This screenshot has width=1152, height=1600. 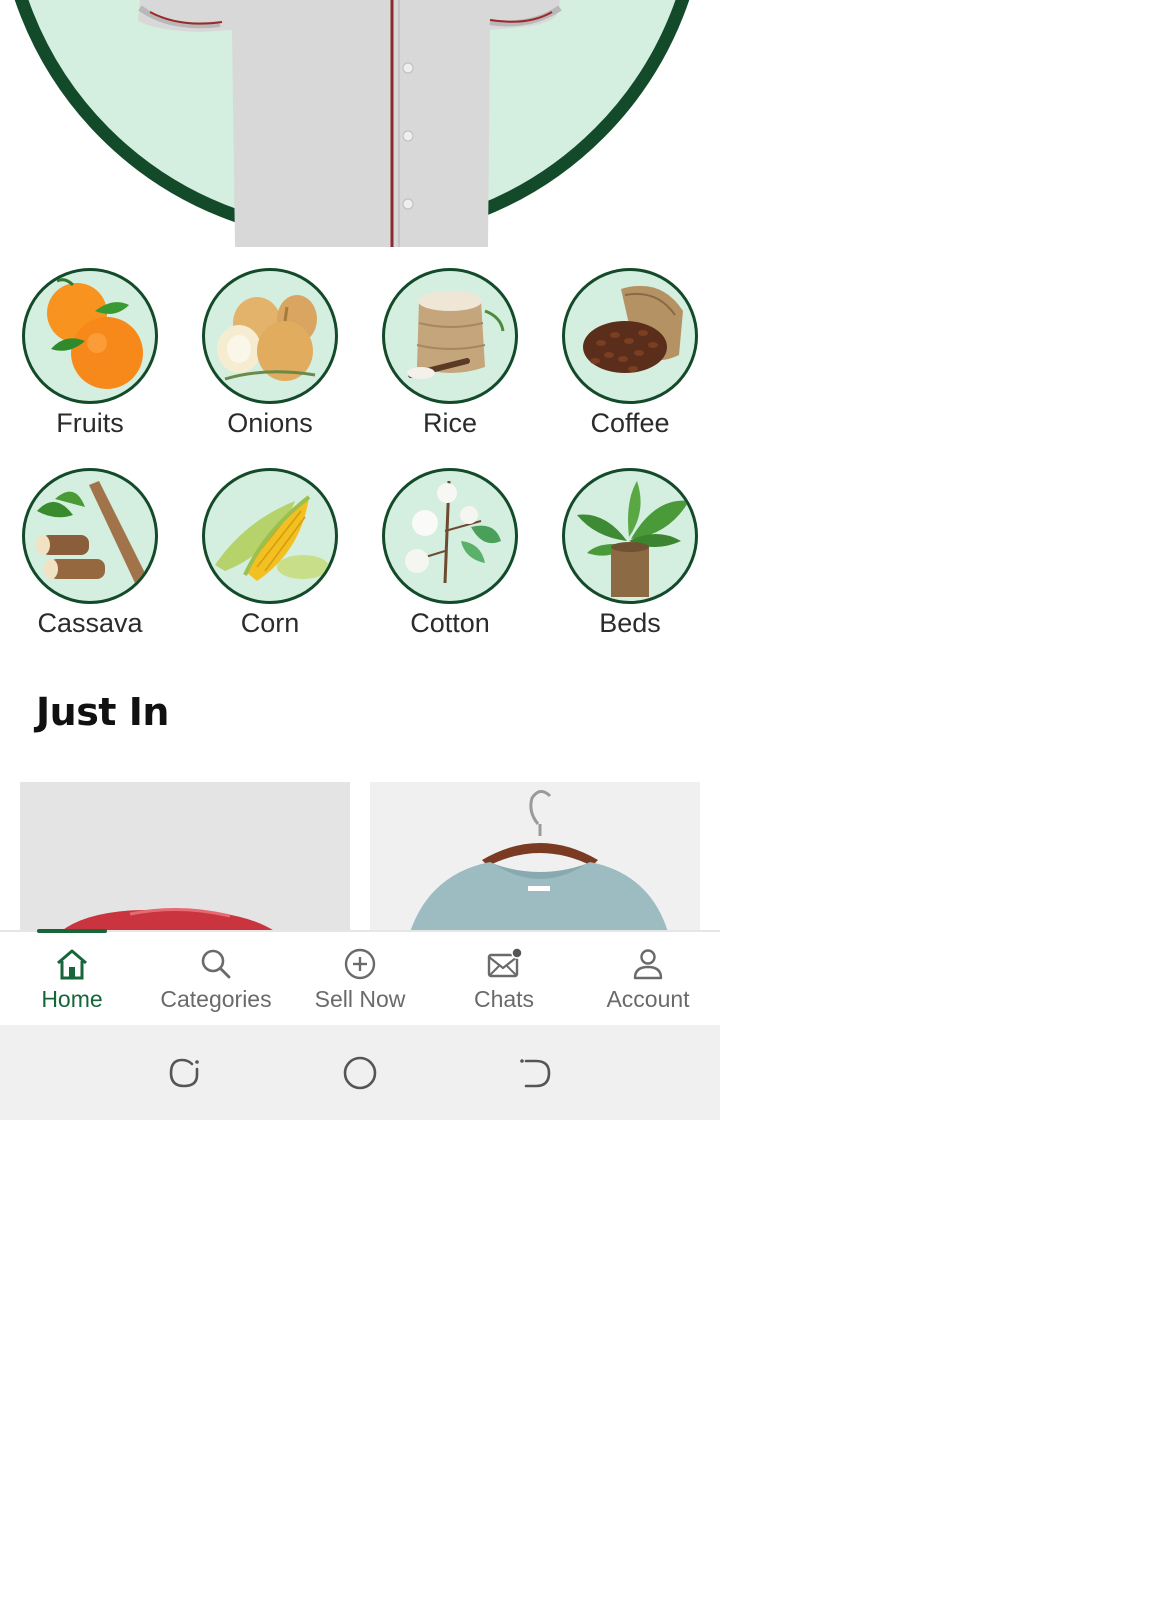 I want to click on category-rice-circle, so click(x=450, y=336).